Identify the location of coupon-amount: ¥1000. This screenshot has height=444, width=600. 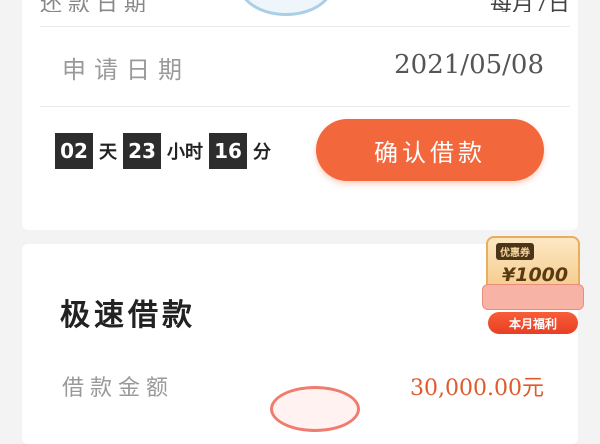
(535, 275).